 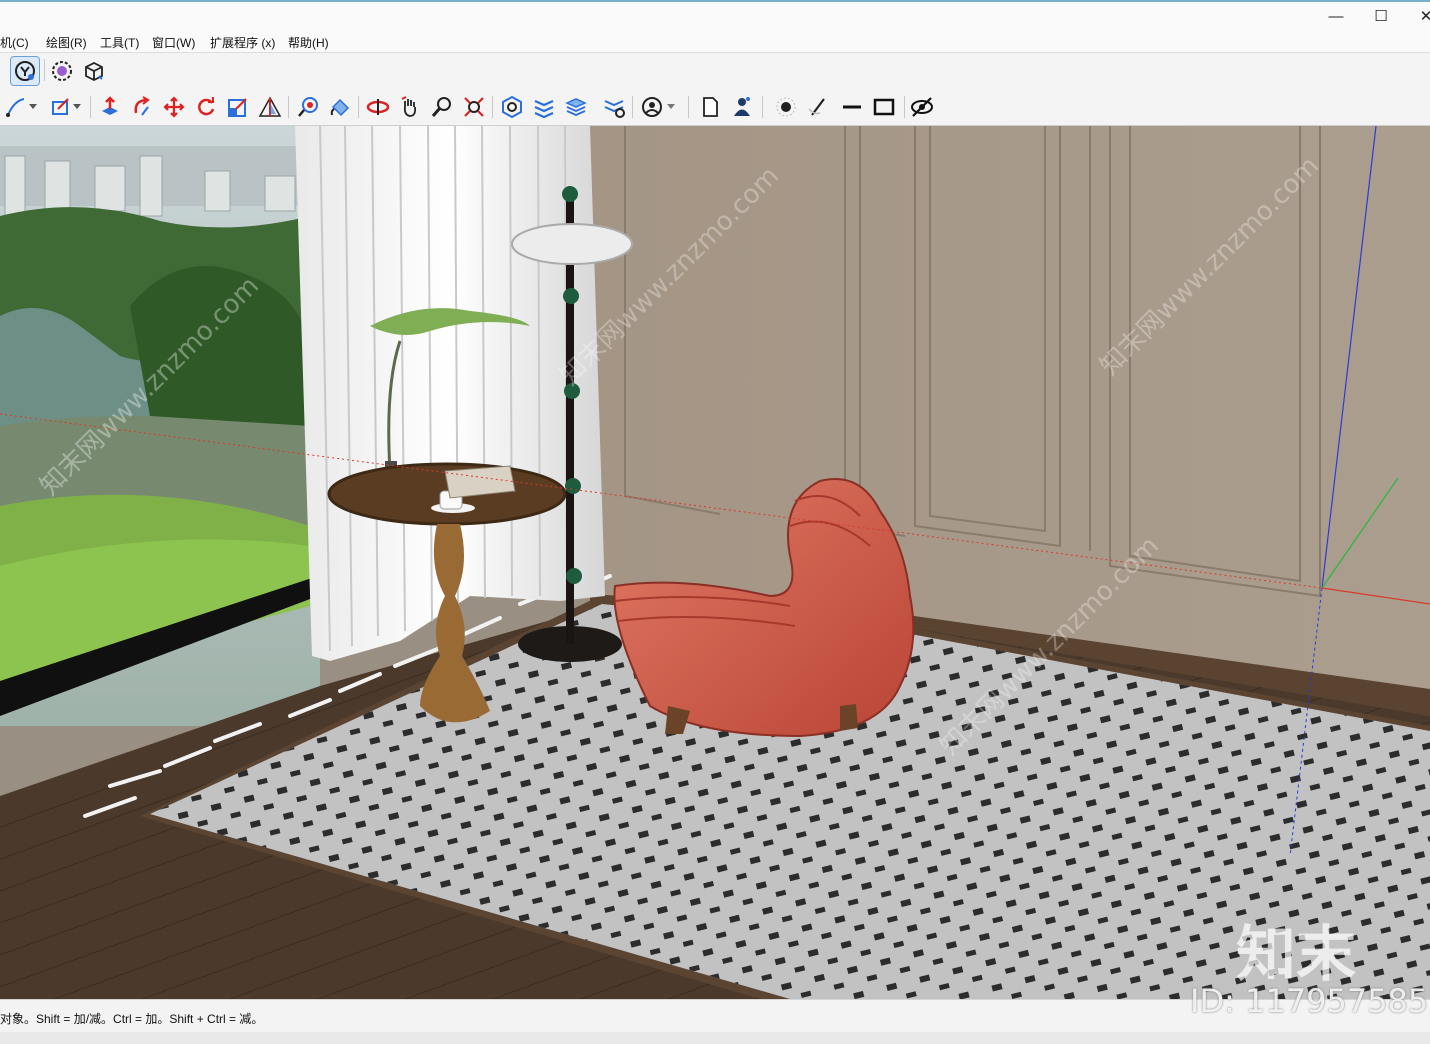 I want to click on menu-bar: 相机(C) 绘图(R) 工具(T) 窗口(W) 扩展程序 (x) 帮助(H), so click(x=715, y=41).